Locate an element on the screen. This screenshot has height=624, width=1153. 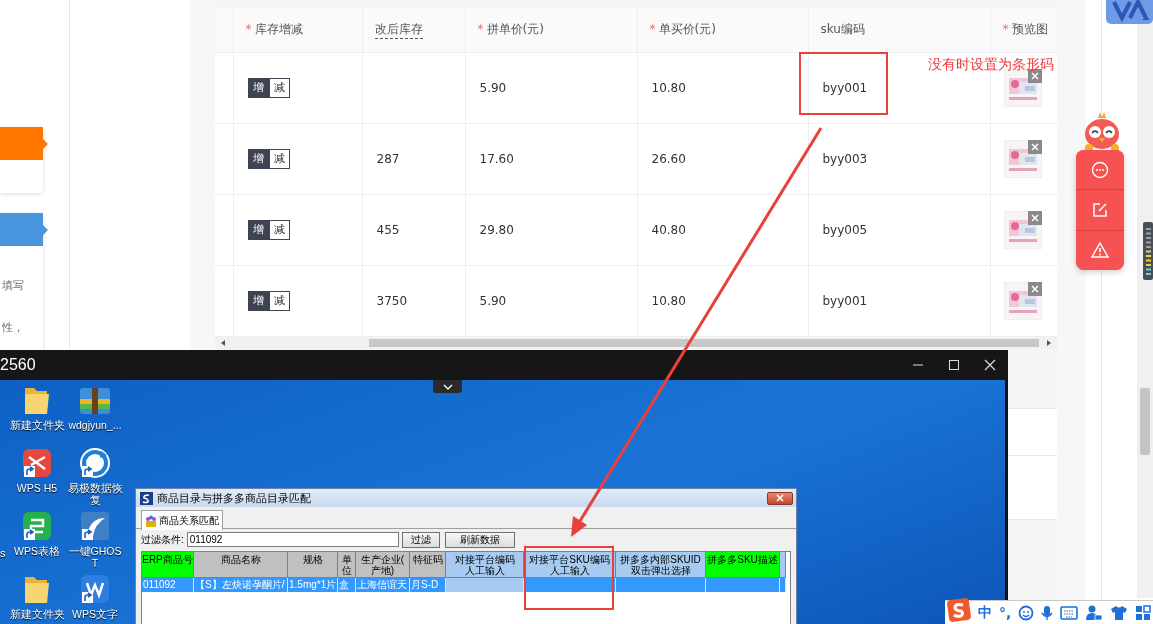
card-text: 填写 is located at coordinates (13, 286).